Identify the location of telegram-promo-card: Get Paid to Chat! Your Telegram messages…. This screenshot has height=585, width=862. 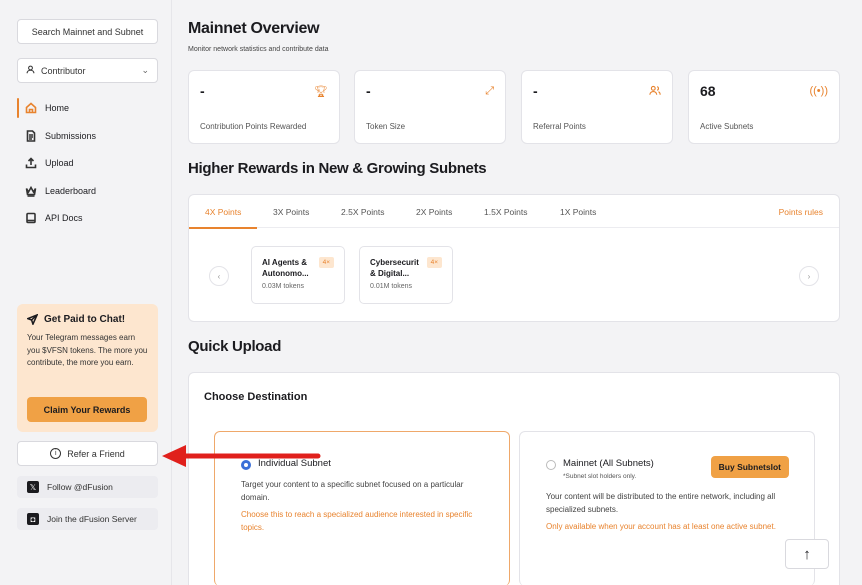
(87, 368).